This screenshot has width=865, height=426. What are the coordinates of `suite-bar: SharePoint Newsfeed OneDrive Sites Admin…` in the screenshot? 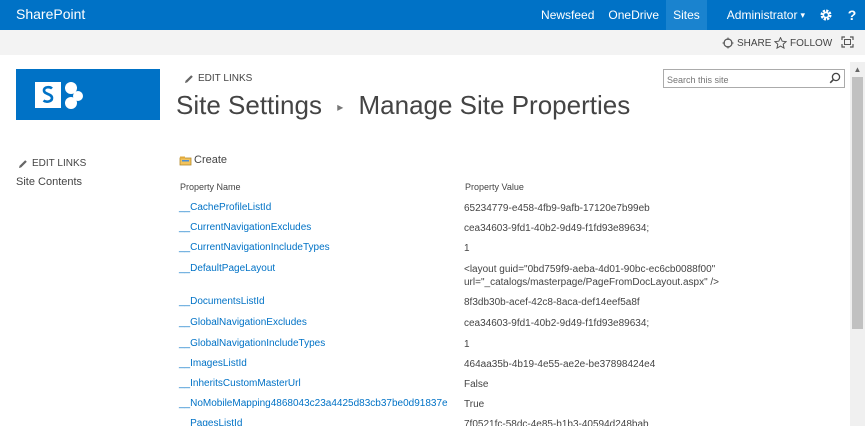 It's located at (432, 15).